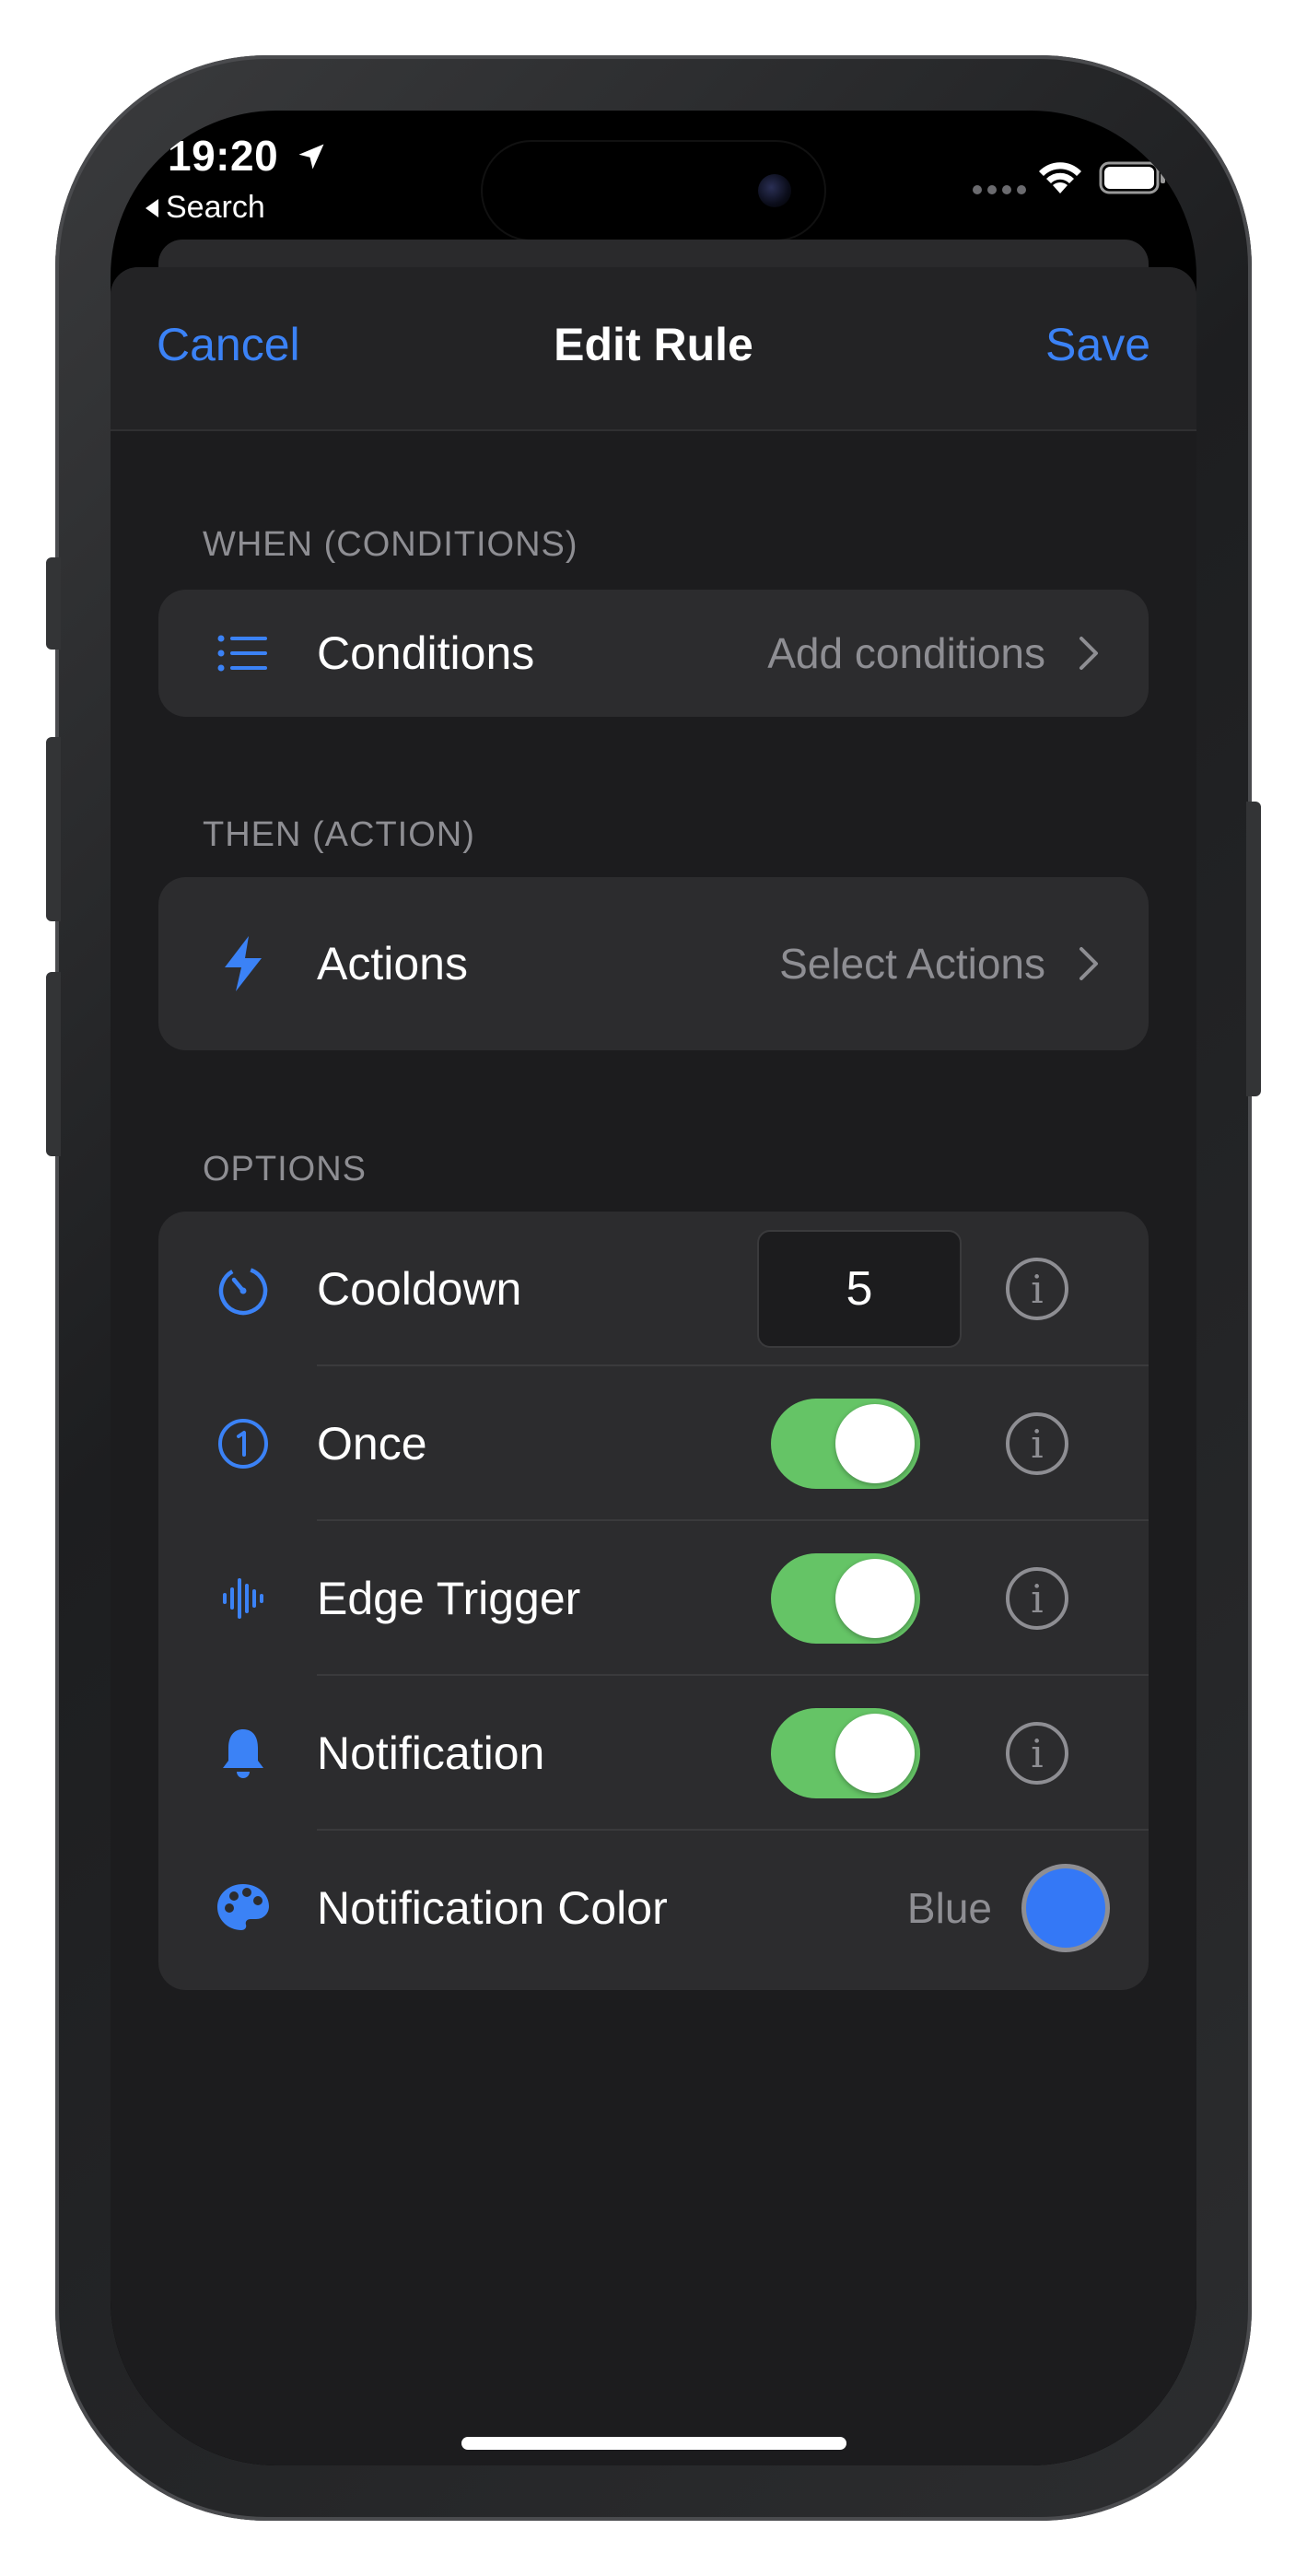 This screenshot has width=1307, height=2576. What do you see at coordinates (420, 1289) in the screenshot?
I see `cooldown-label: Cooldown` at bounding box center [420, 1289].